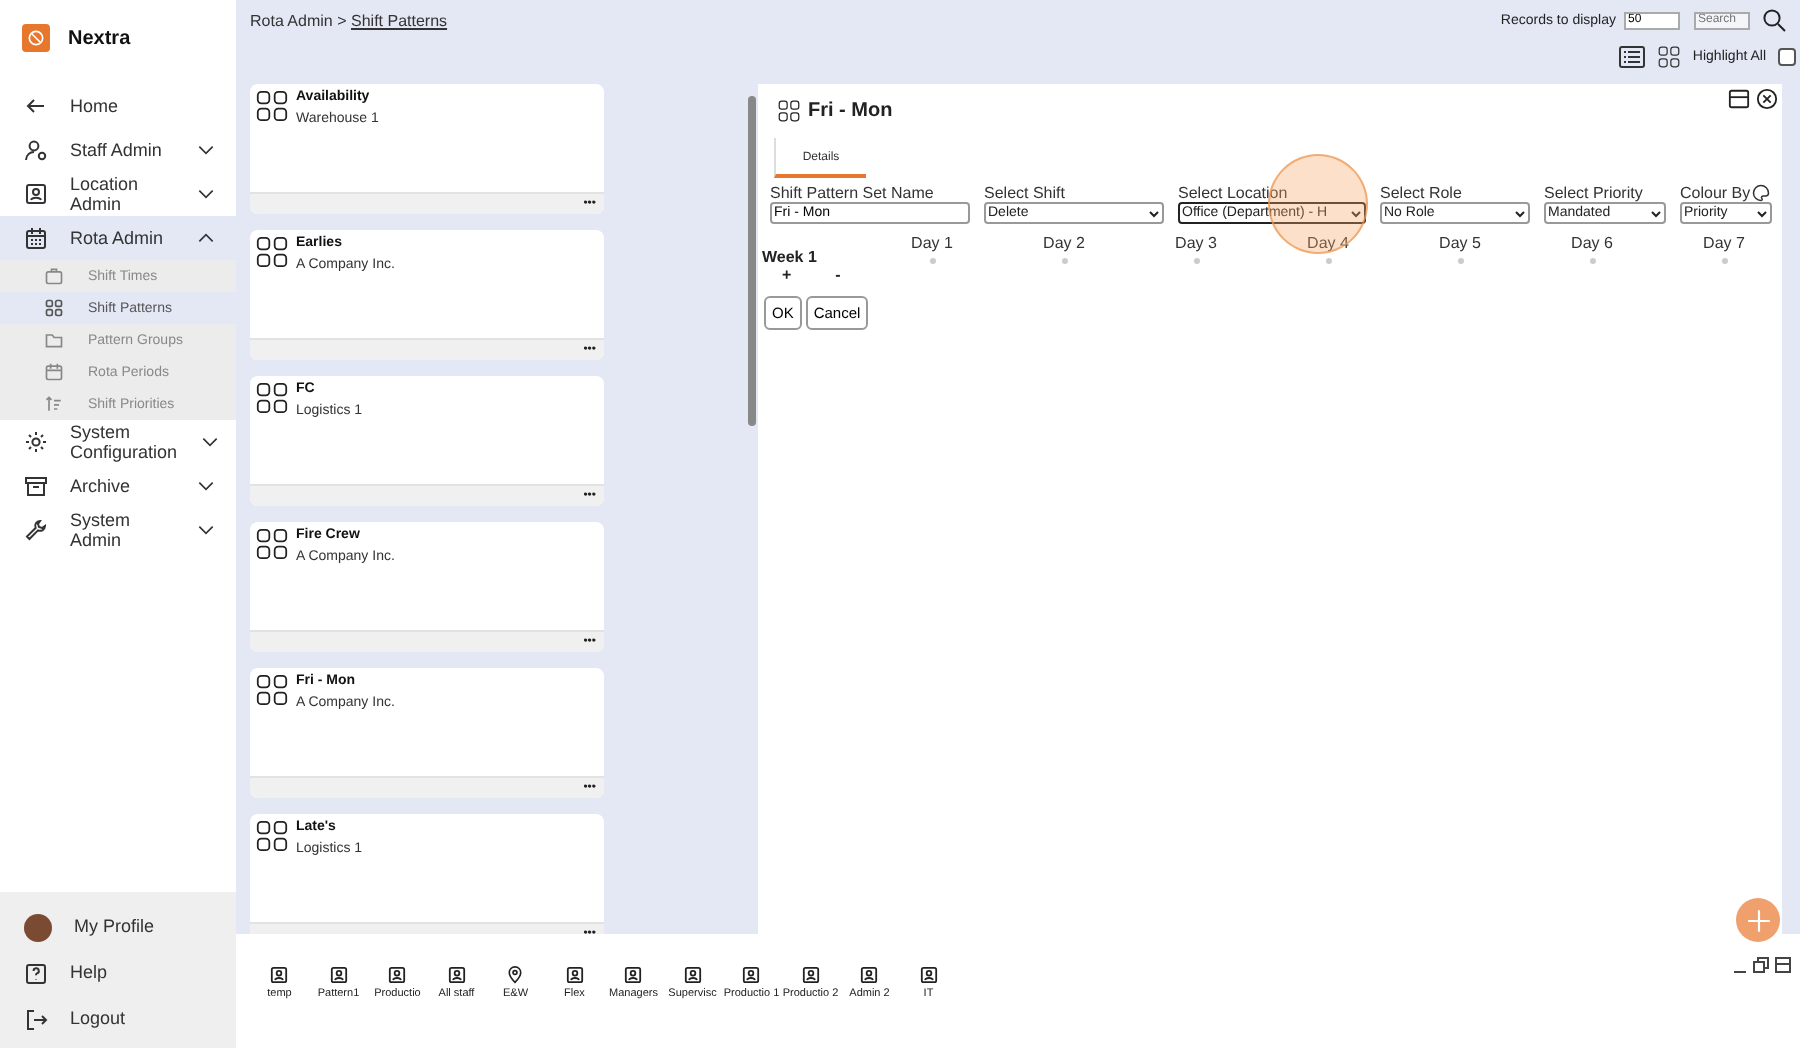 This screenshot has height=1048, width=1800. Describe the element at coordinates (118, 106) in the screenshot. I see `sidebar-item: Home` at that location.